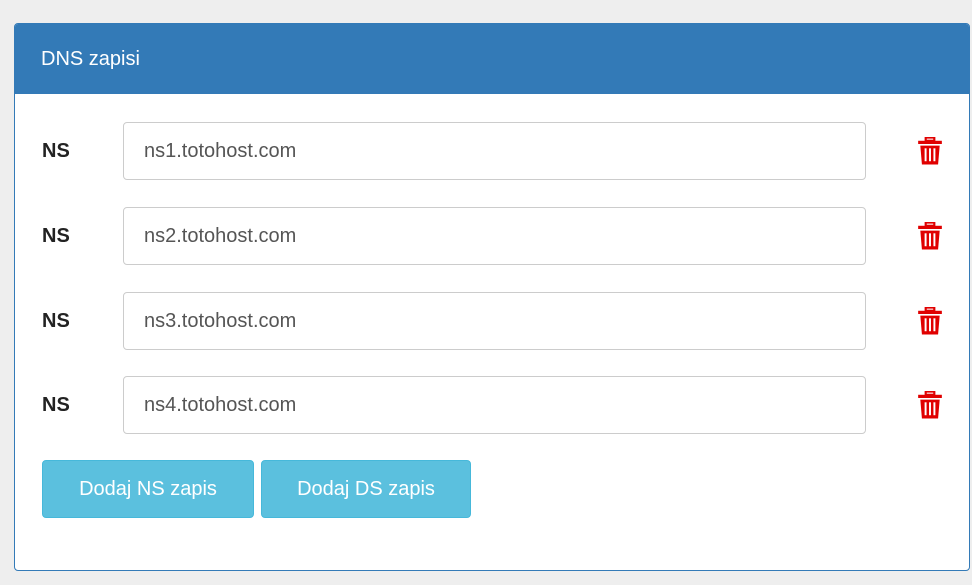 Image resolution: width=972 pixels, height=585 pixels. What do you see at coordinates (492, 59) in the screenshot?
I see `panel-title: DNS zapisi` at bounding box center [492, 59].